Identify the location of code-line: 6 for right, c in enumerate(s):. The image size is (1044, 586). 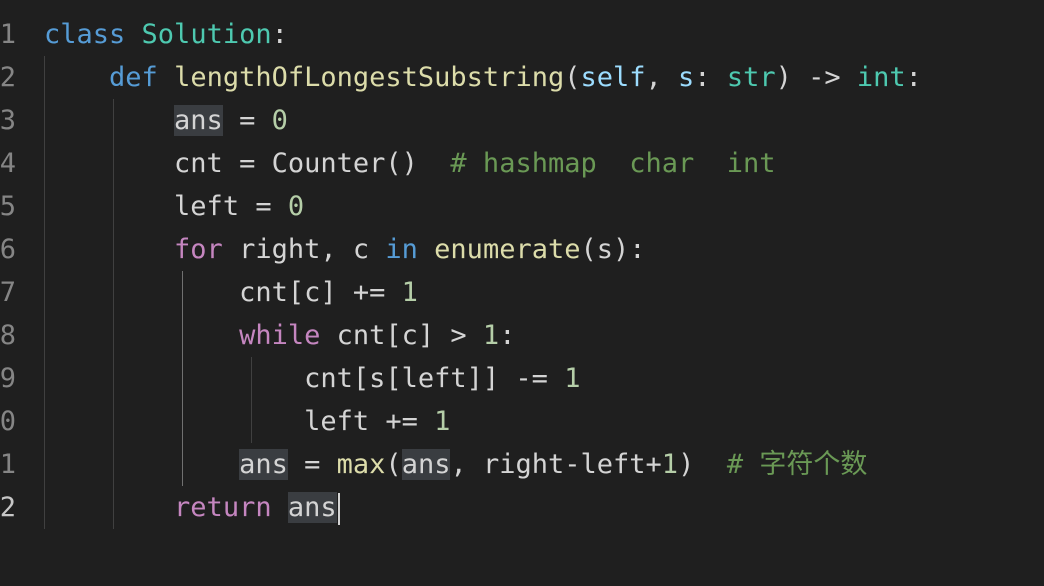
(522, 249).